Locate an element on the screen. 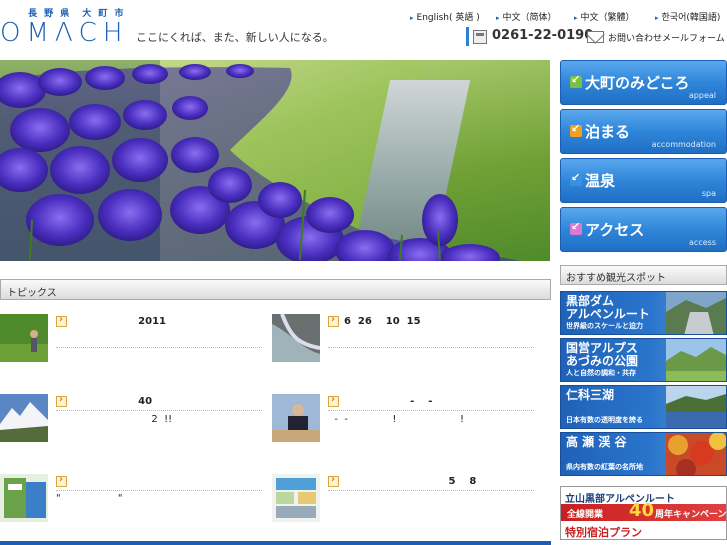 This screenshot has height=545, width=727. banner-anniversary-number: 40 is located at coordinates (642, 510).